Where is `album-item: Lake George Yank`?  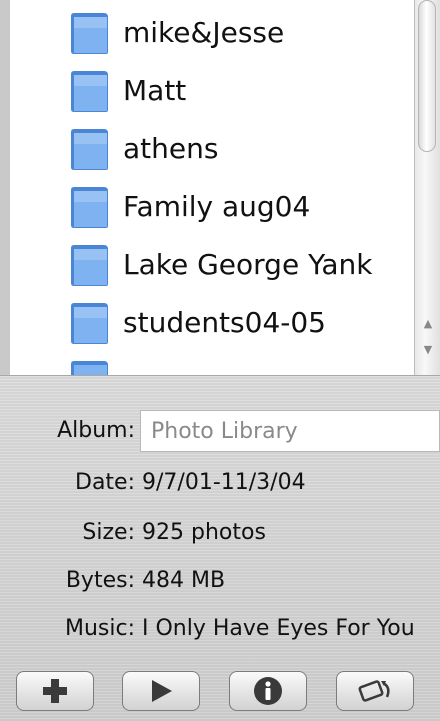 album-item: Lake George Yank is located at coordinates (212, 265).